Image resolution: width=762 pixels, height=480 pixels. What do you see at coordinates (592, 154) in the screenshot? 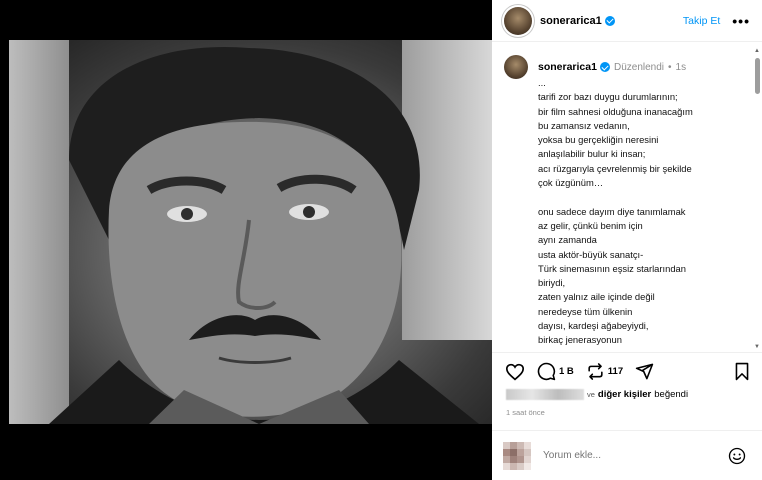
I see `caption-line: anlaşılabilir bulur ki insan;` at bounding box center [592, 154].